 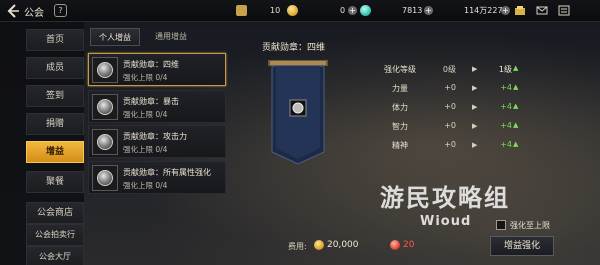 I want to click on sidebar-item-guild-hall: 公会大厅, so click(x=55, y=255).